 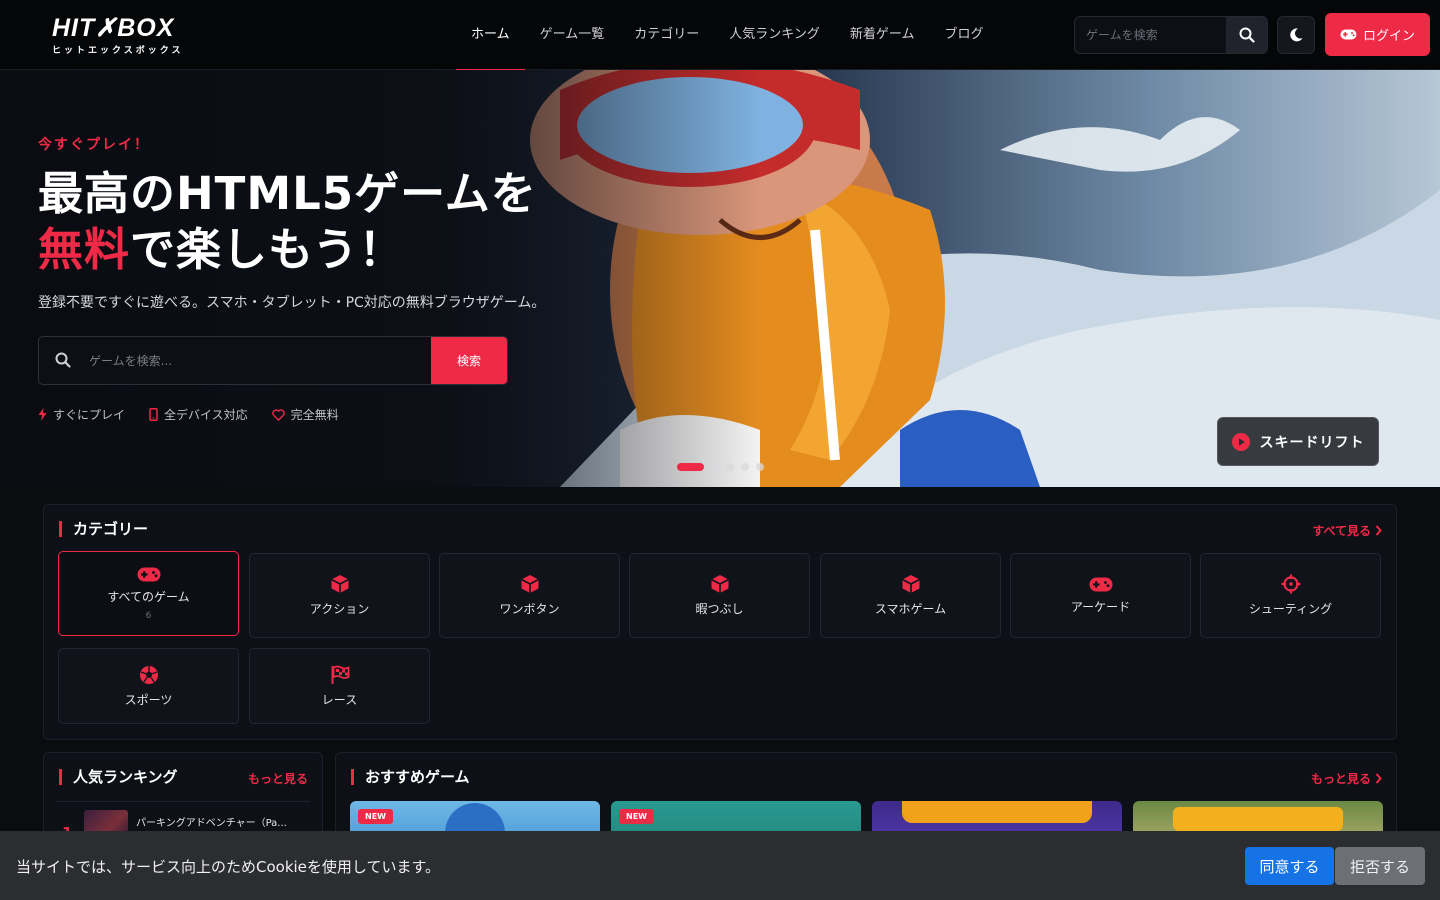 I want to click on hero-search-button: 検索, so click(x=469, y=360).